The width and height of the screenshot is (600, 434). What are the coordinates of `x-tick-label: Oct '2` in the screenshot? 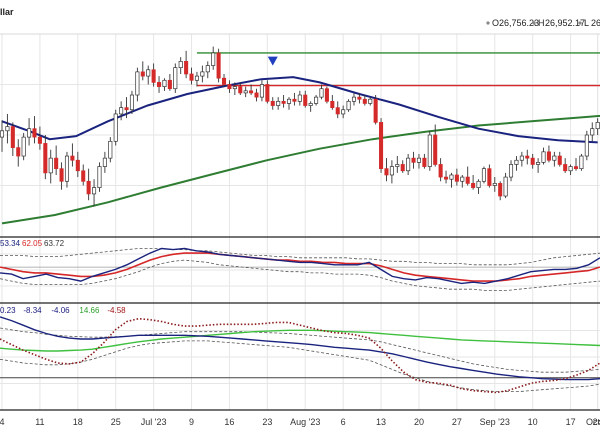 It's located at (593, 422).